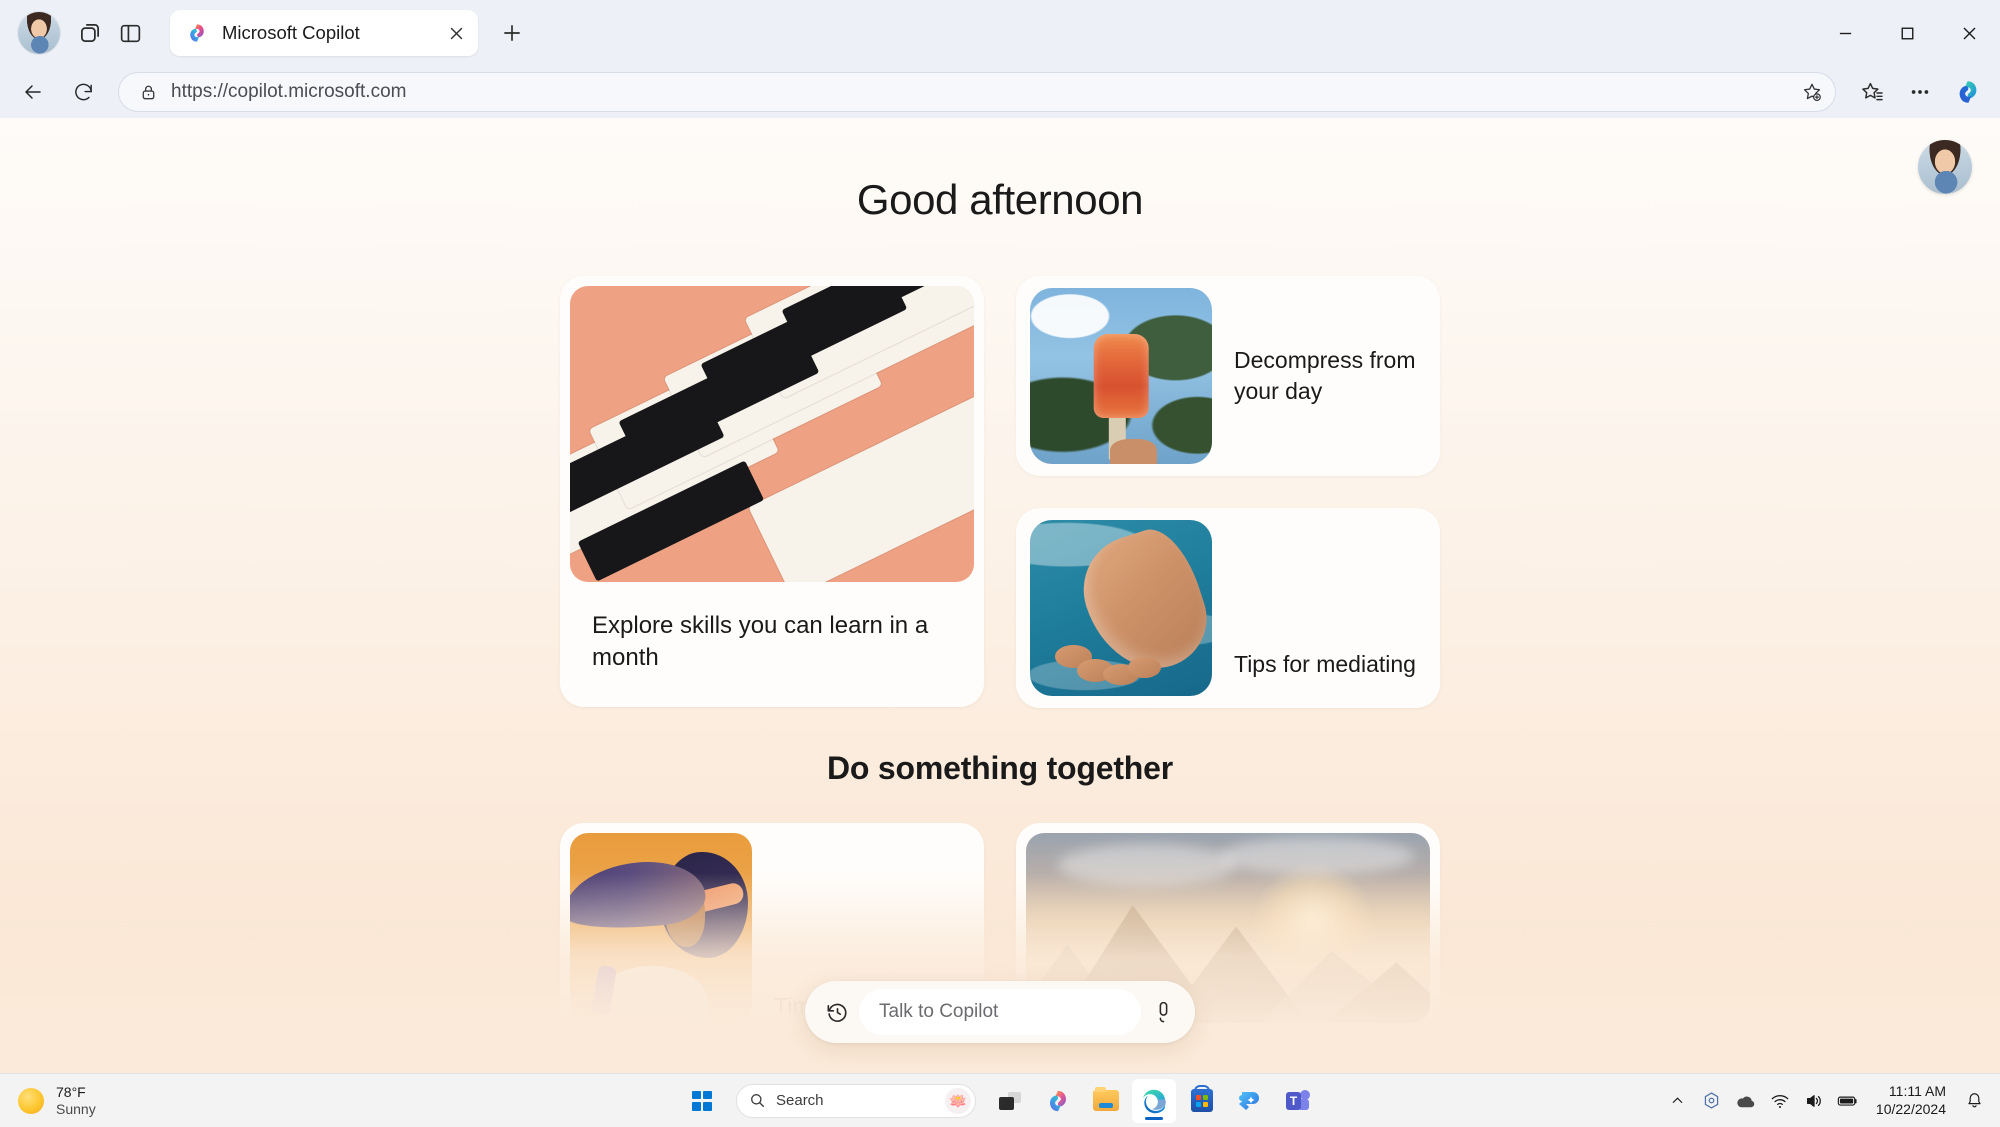  Describe the element at coordinates (1712, 1101) in the screenshot. I see `tray-app-icon` at that location.